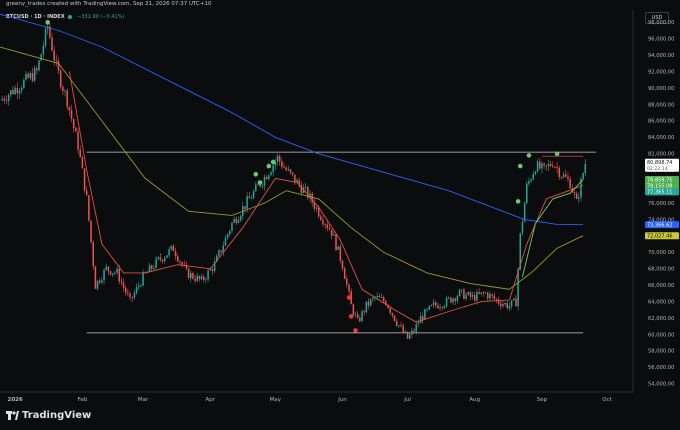 This screenshot has width=680, height=430. Describe the element at coordinates (659, 163) in the screenshot. I see `price-label-text: 80,898.74` at that location.